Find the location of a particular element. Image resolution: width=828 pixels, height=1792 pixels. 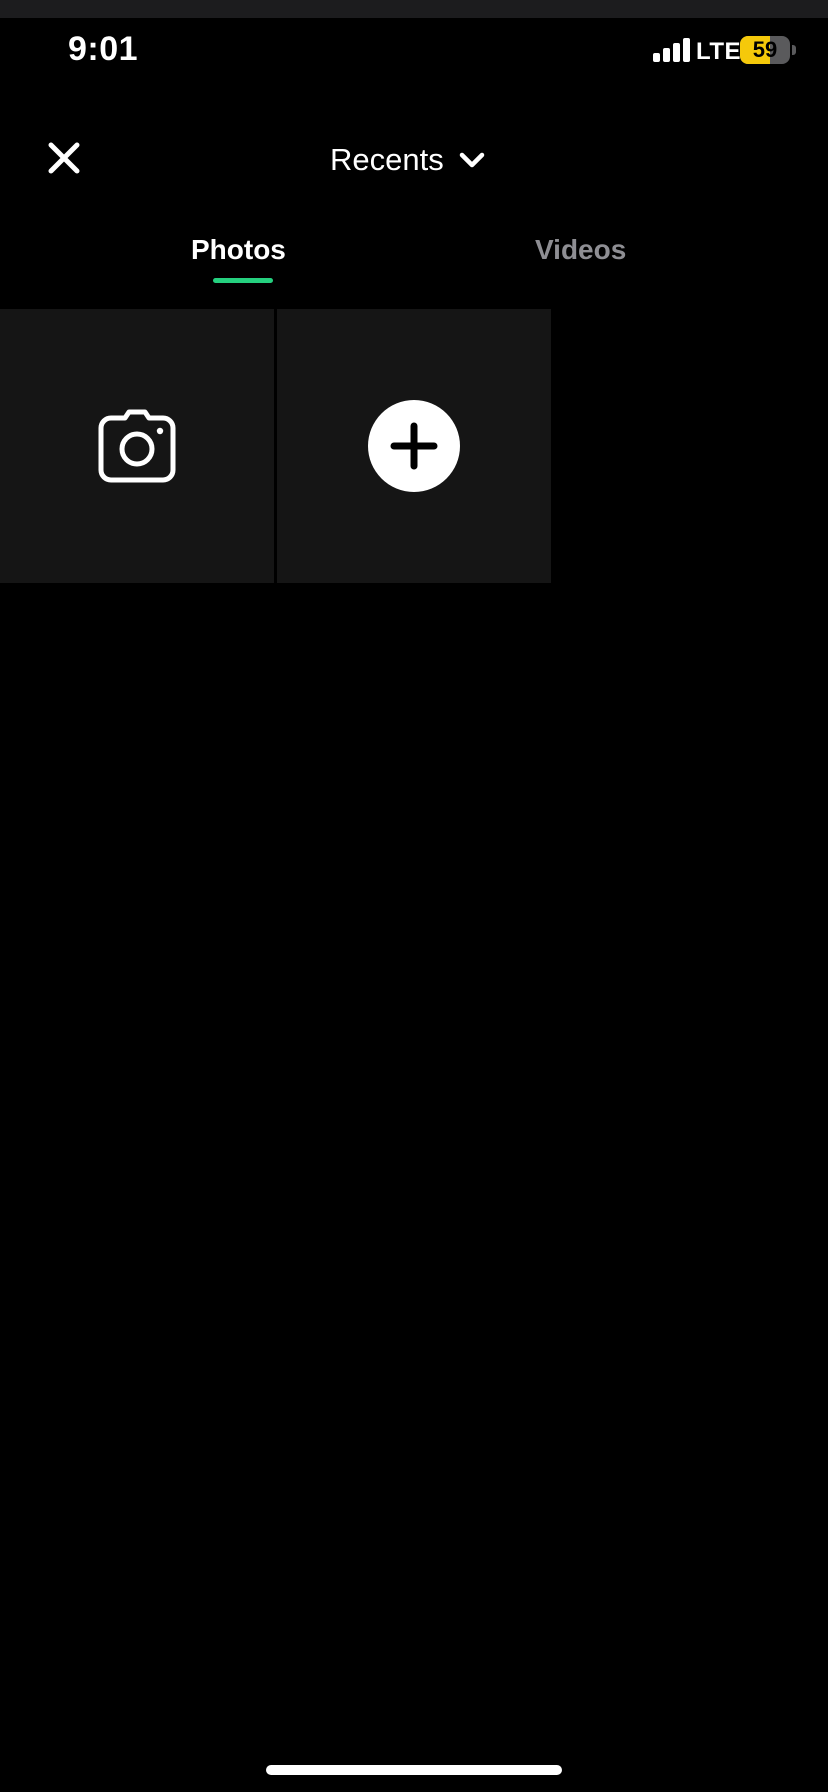

close-icon is located at coordinates (64, 158).